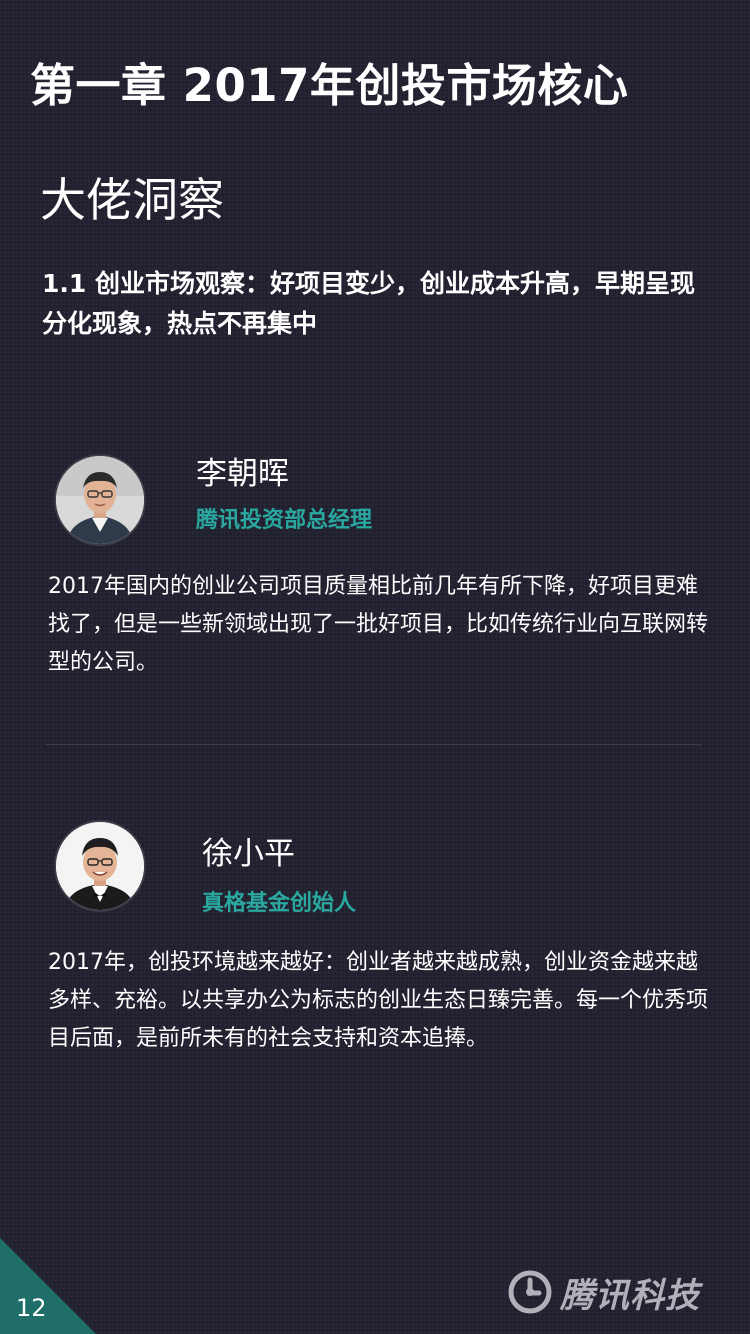 The height and width of the screenshot is (1334, 750). Describe the element at coordinates (374, 744) in the screenshot. I see `divider` at that location.